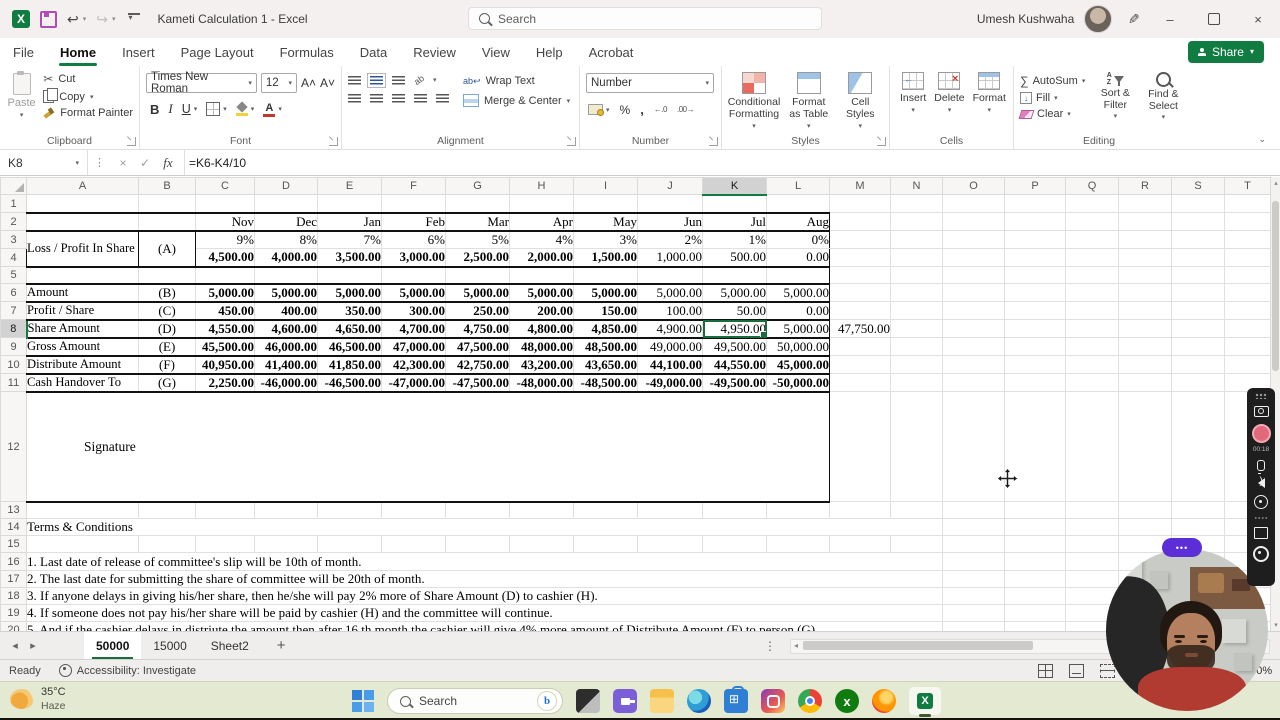 This screenshot has height=720, width=1280. What do you see at coordinates (1247, 203) in the screenshot?
I see `cell-T1` at bounding box center [1247, 203].